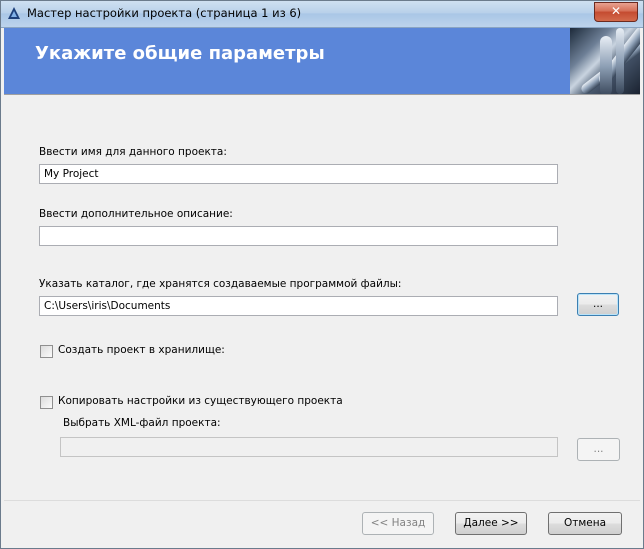 The width and height of the screenshot is (644, 549). I want to click on xml-file-label: Выбрать XML-файл проекта:, so click(142, 423).